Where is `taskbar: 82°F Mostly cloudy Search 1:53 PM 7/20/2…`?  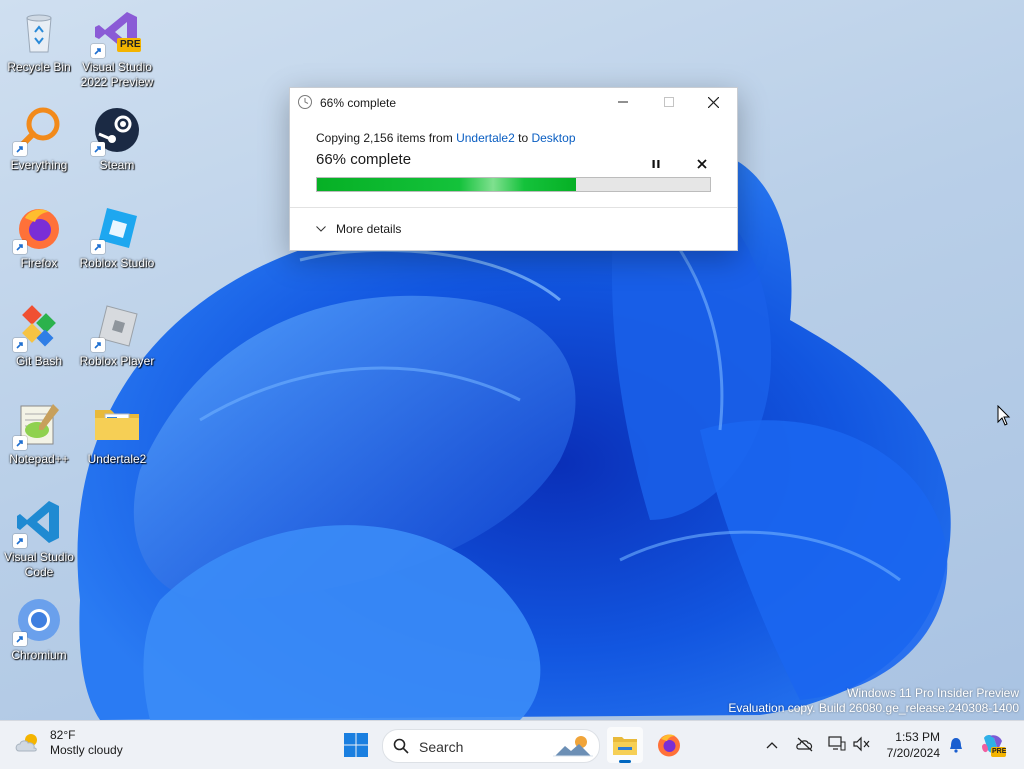 taskbar: 82°F Mostly cloudy Search 1:53 PM 7/20/2… is located at coordinates (512, 744).